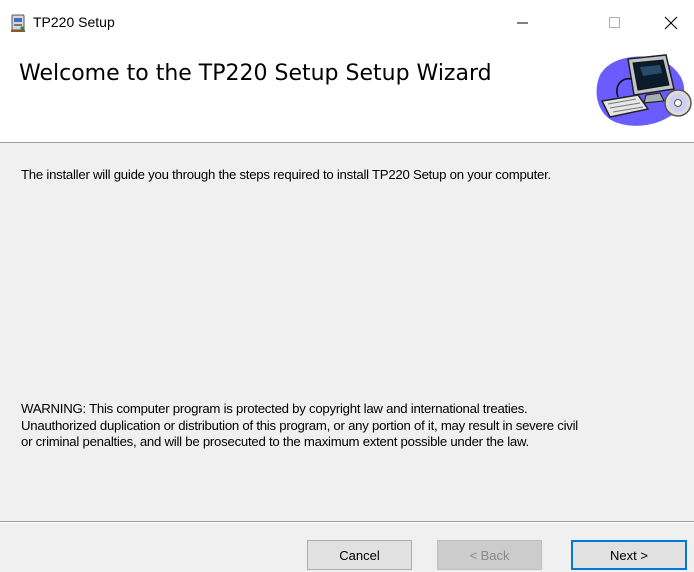 This screenshot has height=572, width=694. I want to click on footer-divider, so click(347, 522).